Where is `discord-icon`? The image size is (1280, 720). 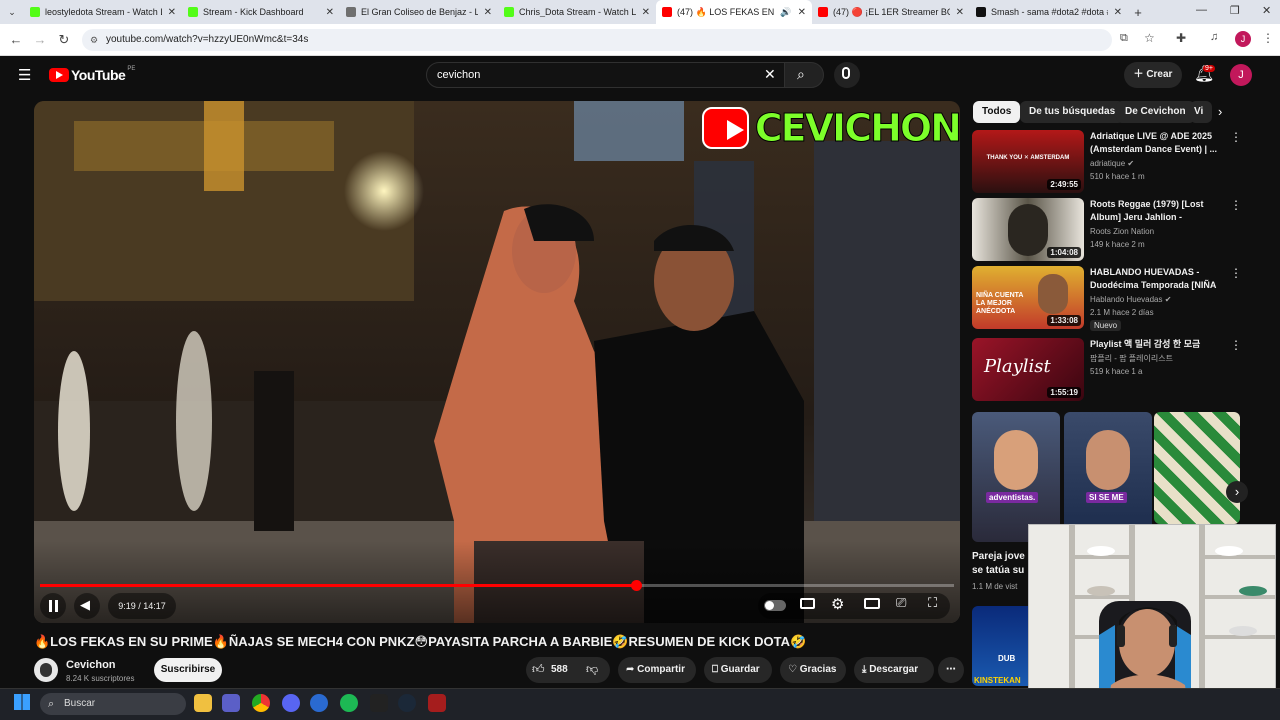
discord-icon is located at coordinates (291, 703).